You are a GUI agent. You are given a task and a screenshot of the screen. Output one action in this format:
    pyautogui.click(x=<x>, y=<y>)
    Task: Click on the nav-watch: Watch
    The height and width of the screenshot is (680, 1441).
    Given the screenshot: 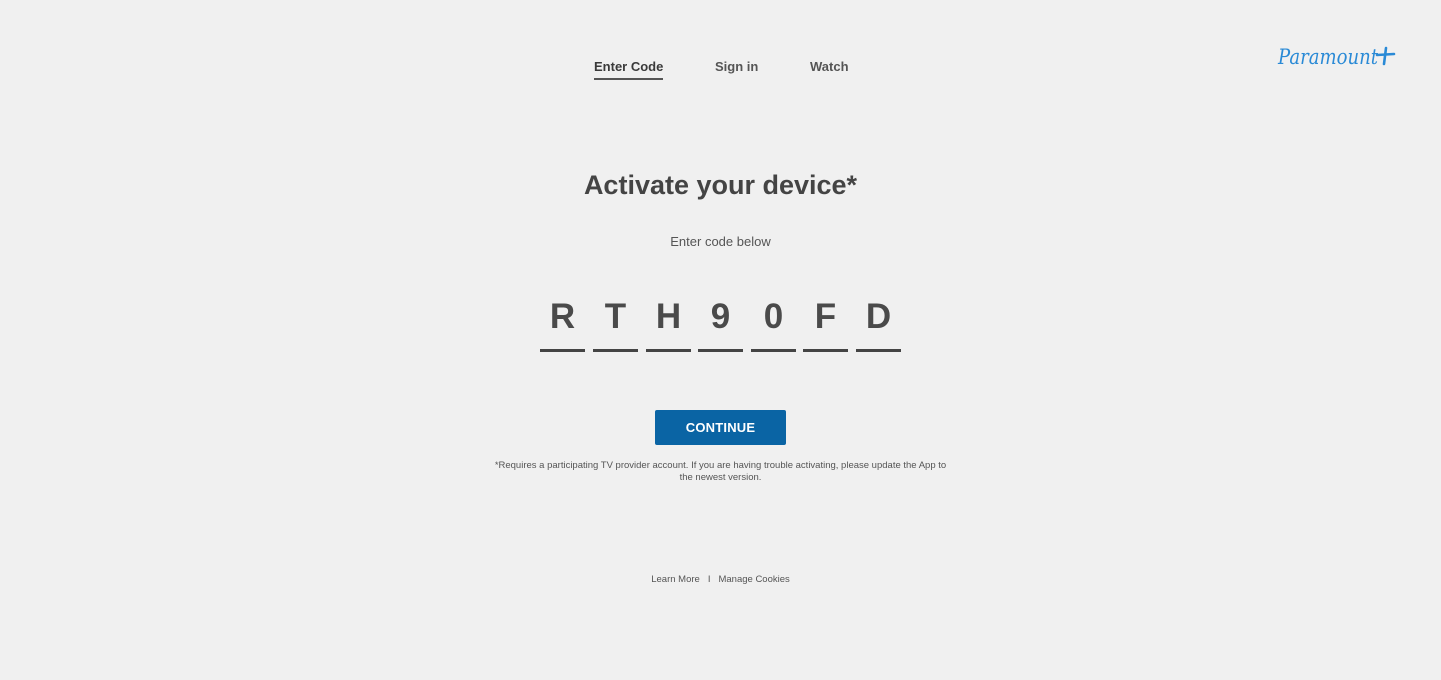 What is the action you would take?
    pyautogui.click(x=829, y=68)
    